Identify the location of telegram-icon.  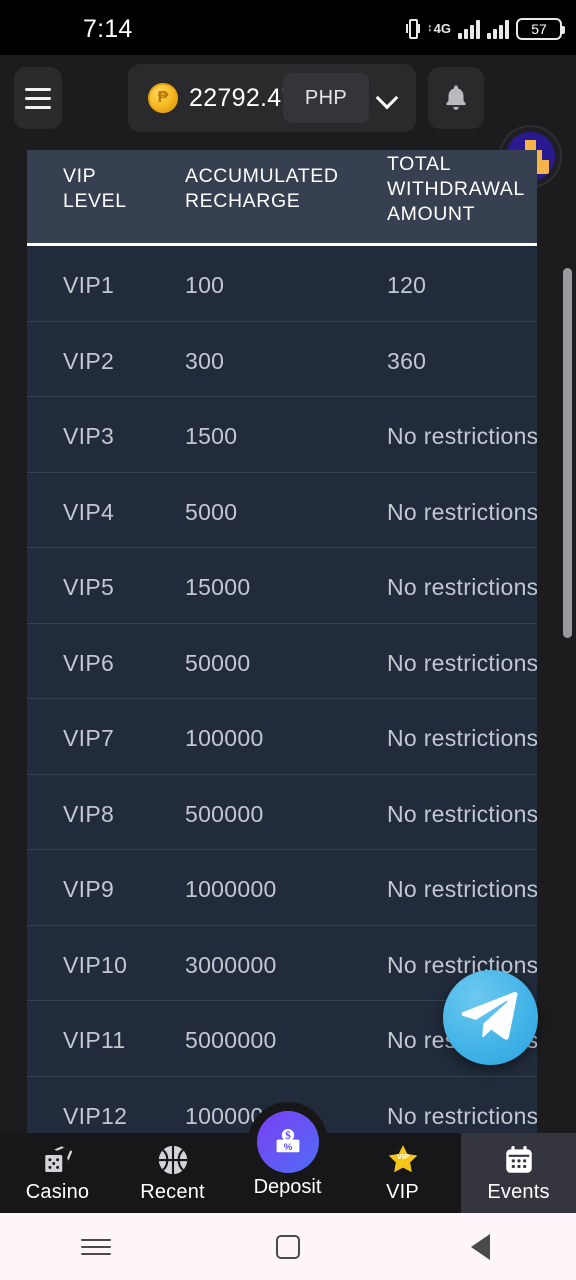
(490, 1016).